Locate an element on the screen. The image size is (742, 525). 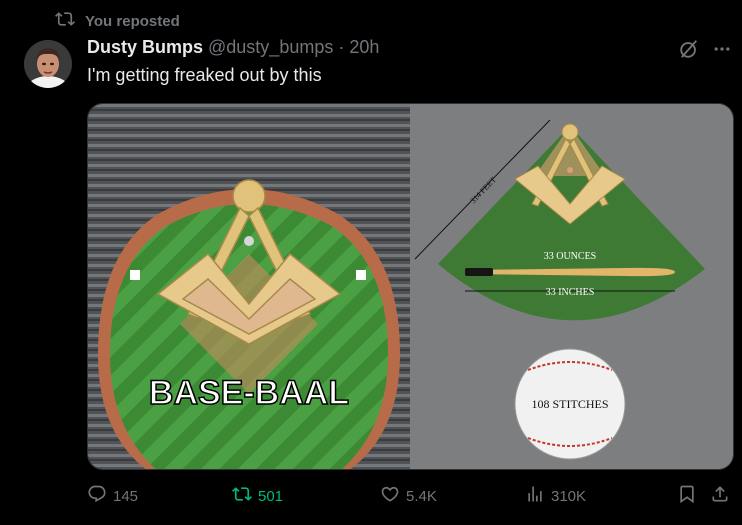
tweet-header: Dusty Bumps @dusty_bumps · 20h is located at coordinates (233, 47).